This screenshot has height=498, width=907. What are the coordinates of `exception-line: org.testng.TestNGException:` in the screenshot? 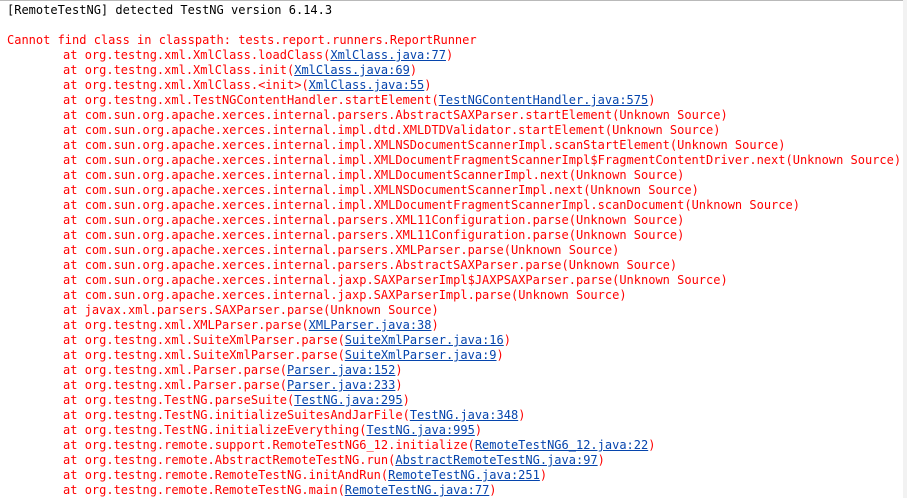 It's located at (457, 25).